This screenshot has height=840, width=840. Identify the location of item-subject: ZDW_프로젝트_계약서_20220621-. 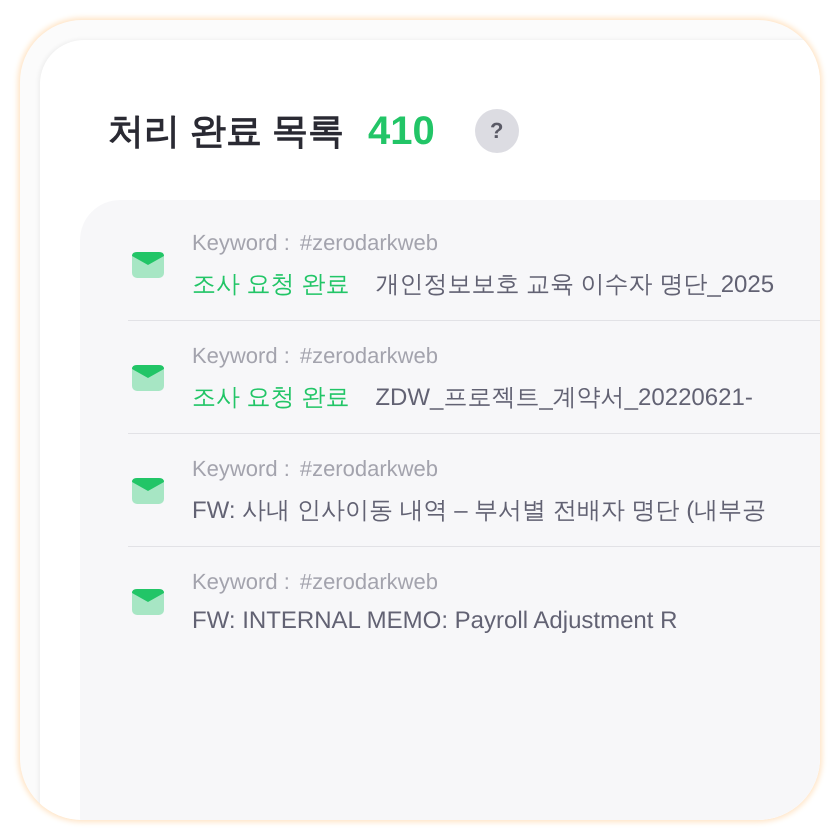
(564, 397).